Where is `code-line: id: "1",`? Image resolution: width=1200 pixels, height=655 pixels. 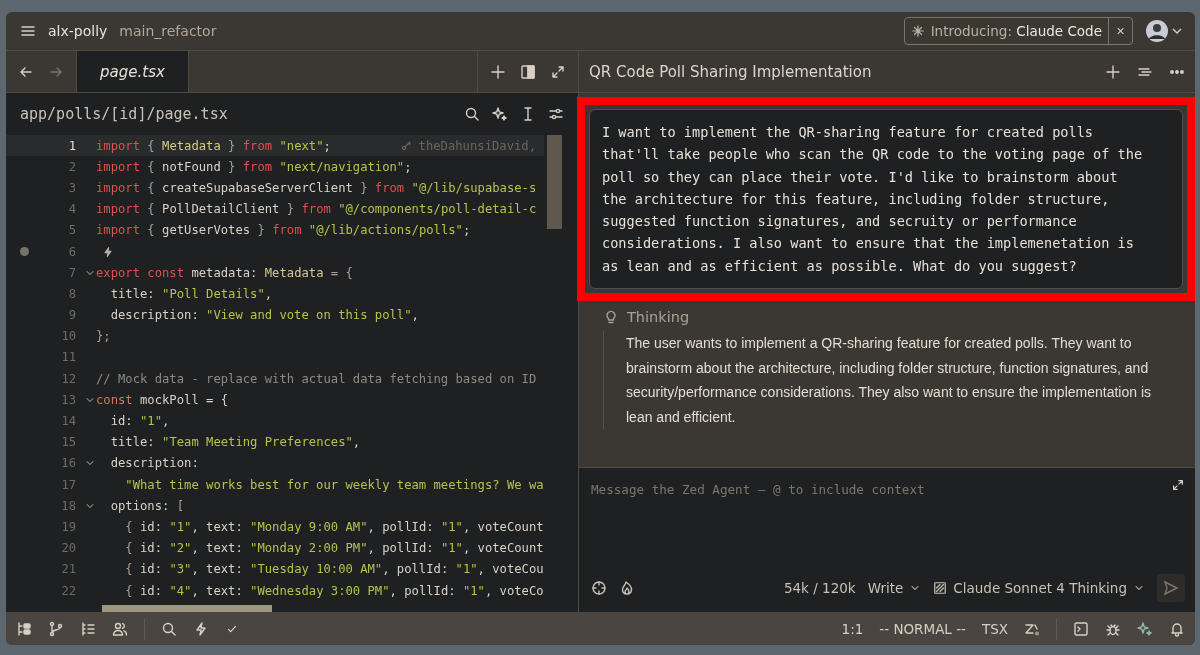 code-line: id: "1", is located at coordinates (139, 421).